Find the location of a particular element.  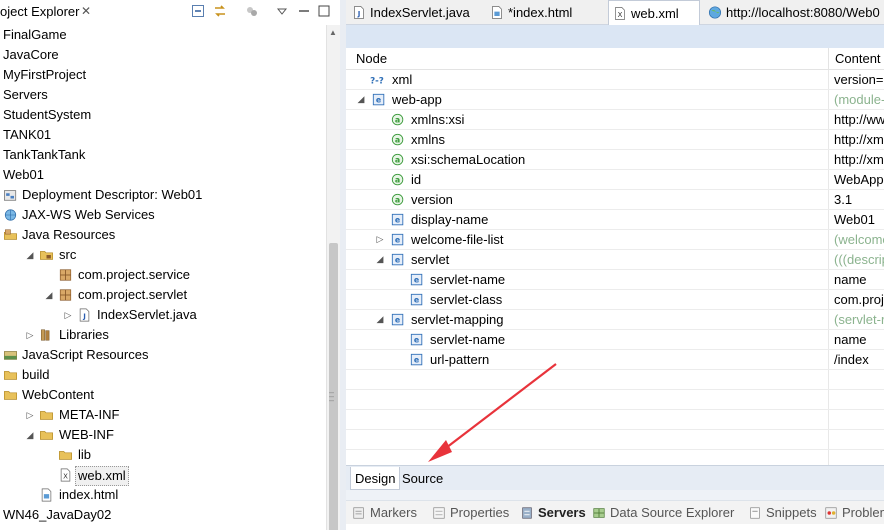

tab-design: Design is located at coordinates (375, 478).